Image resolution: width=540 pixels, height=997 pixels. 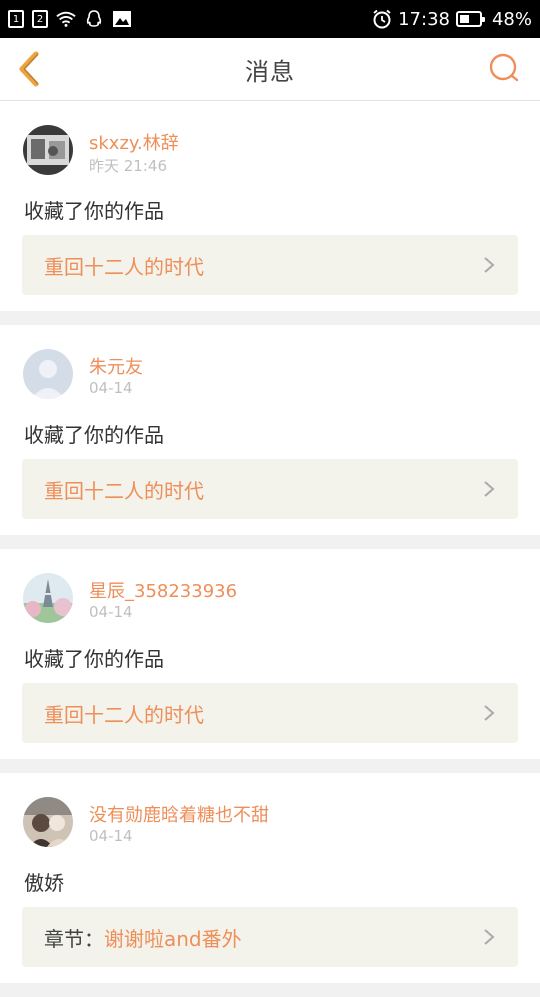 What do you see at coordinates (382, 19) in the screenshot?
I see `alarm-icon` at bounding box center [382, 19].